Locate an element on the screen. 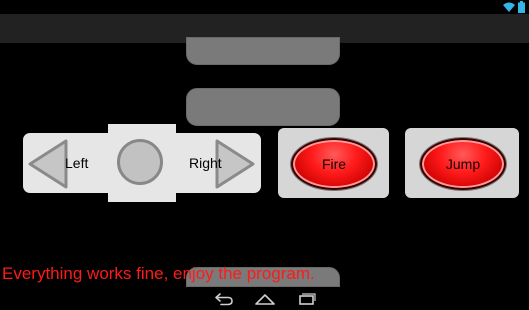  home-button is located at coordinates (265, 299).